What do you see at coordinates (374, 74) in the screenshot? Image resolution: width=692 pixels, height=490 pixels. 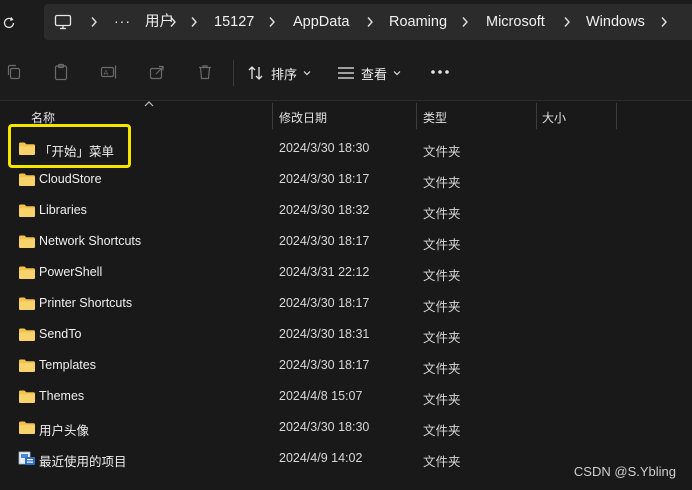 I see `view-label: 查看` at bounding box center [374, 74].